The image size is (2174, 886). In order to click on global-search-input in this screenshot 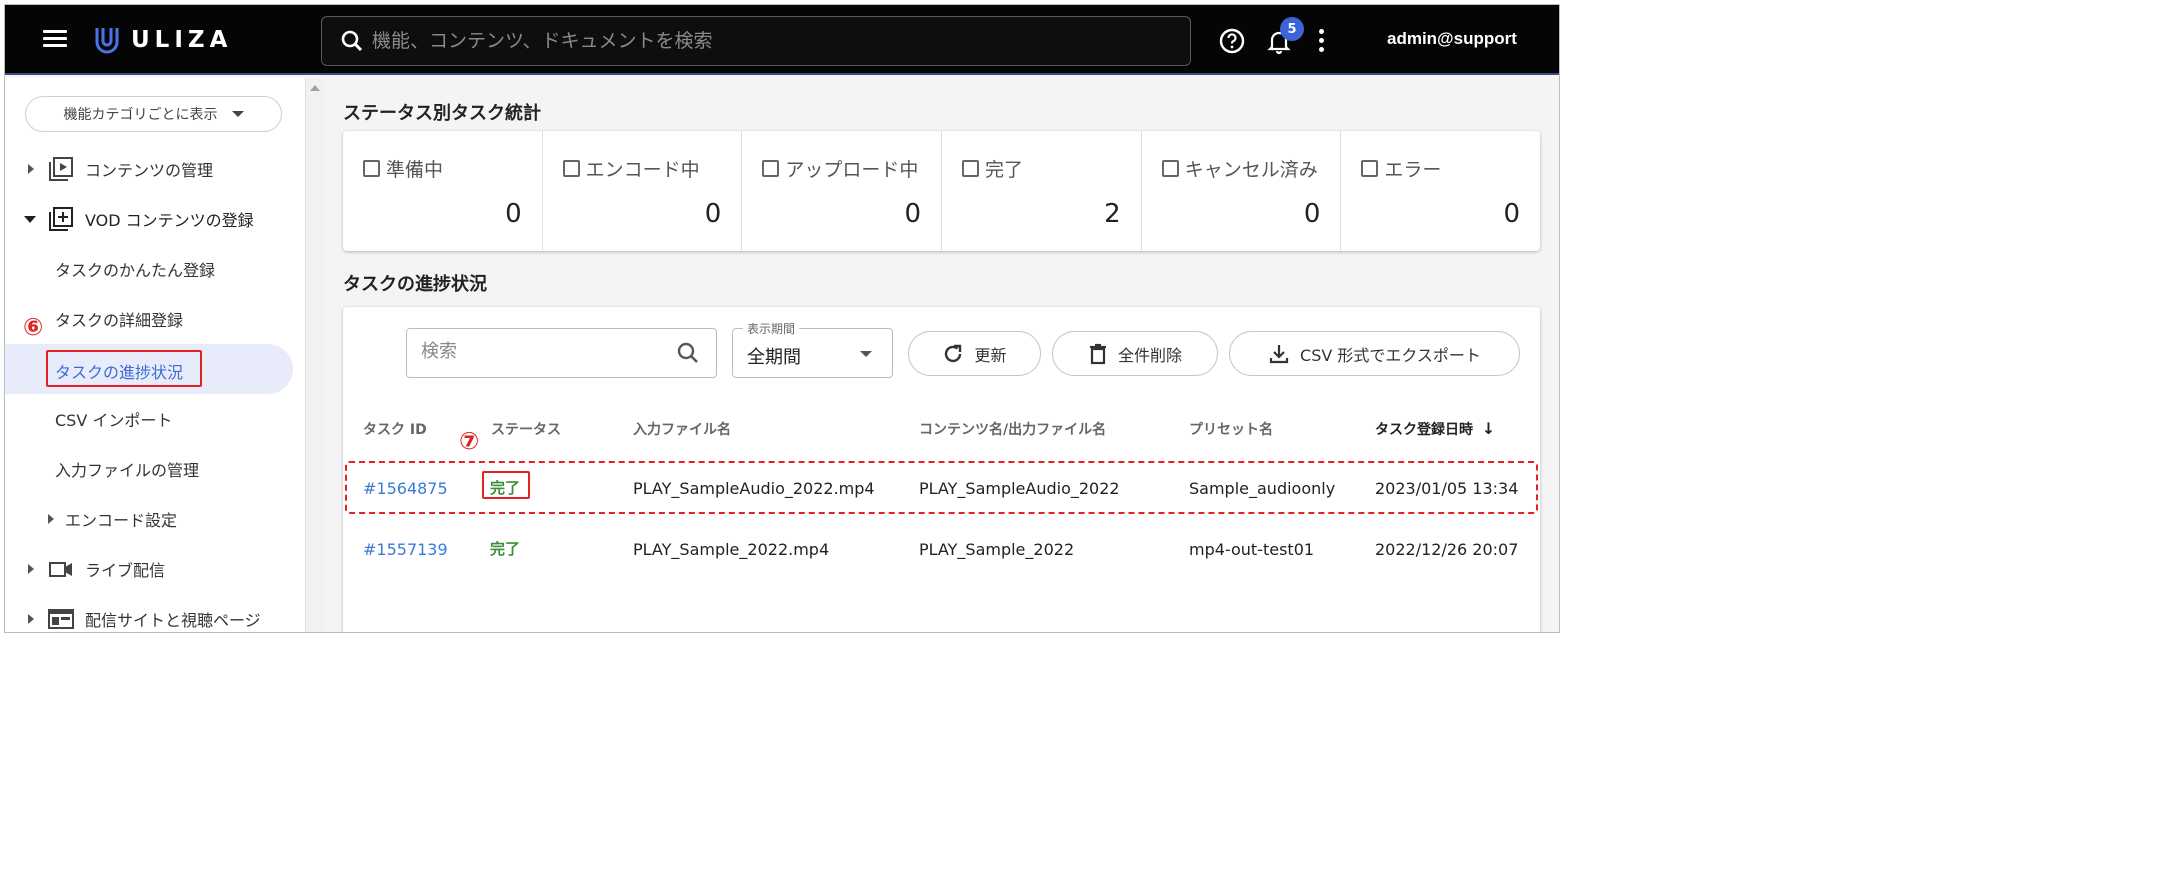, I will do `click(772, 41)`.